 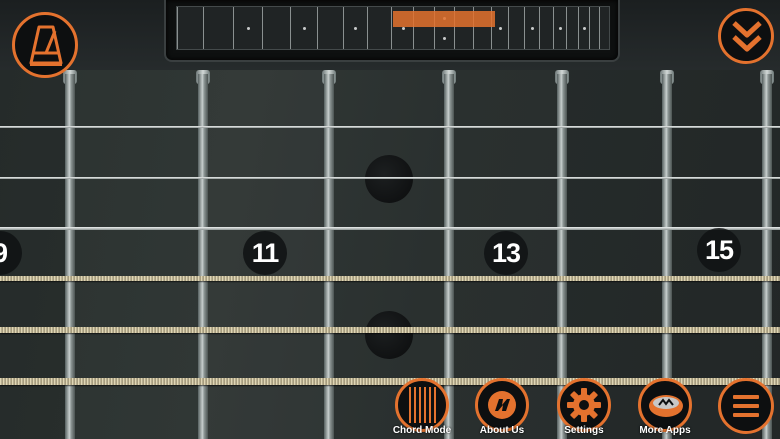 What do you see at coordinates (444, 19) in the screenshot?
I see `navigator-viewport-window` at bounding box center [444, 19].